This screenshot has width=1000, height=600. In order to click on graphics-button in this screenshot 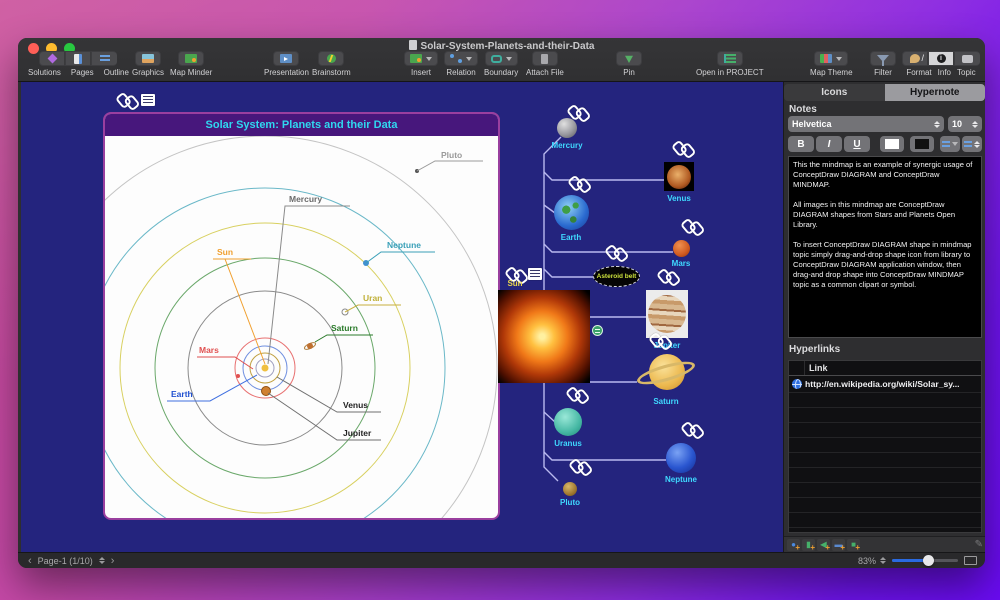, I will do `click(148, 58)`.